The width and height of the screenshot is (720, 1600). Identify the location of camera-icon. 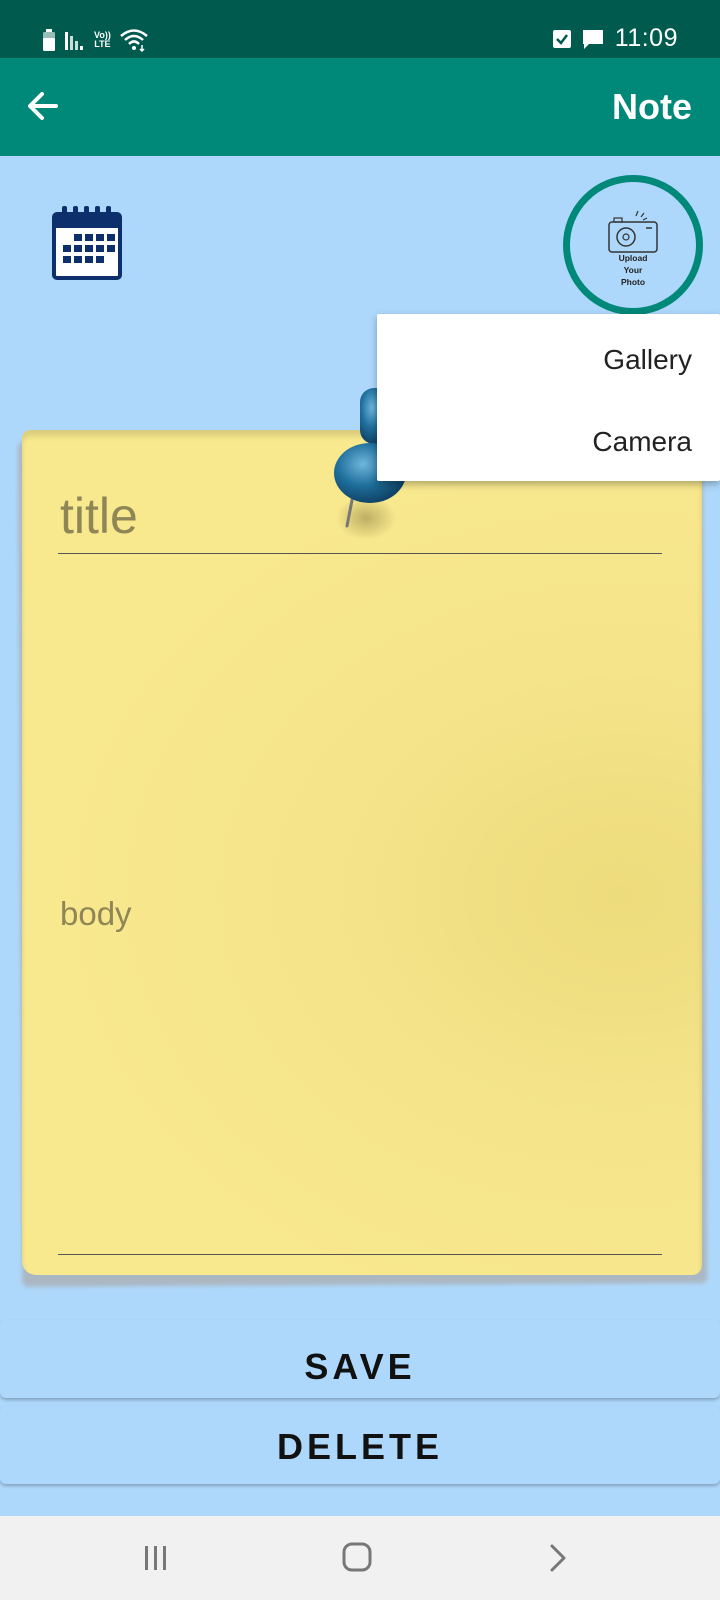
(633, 231).